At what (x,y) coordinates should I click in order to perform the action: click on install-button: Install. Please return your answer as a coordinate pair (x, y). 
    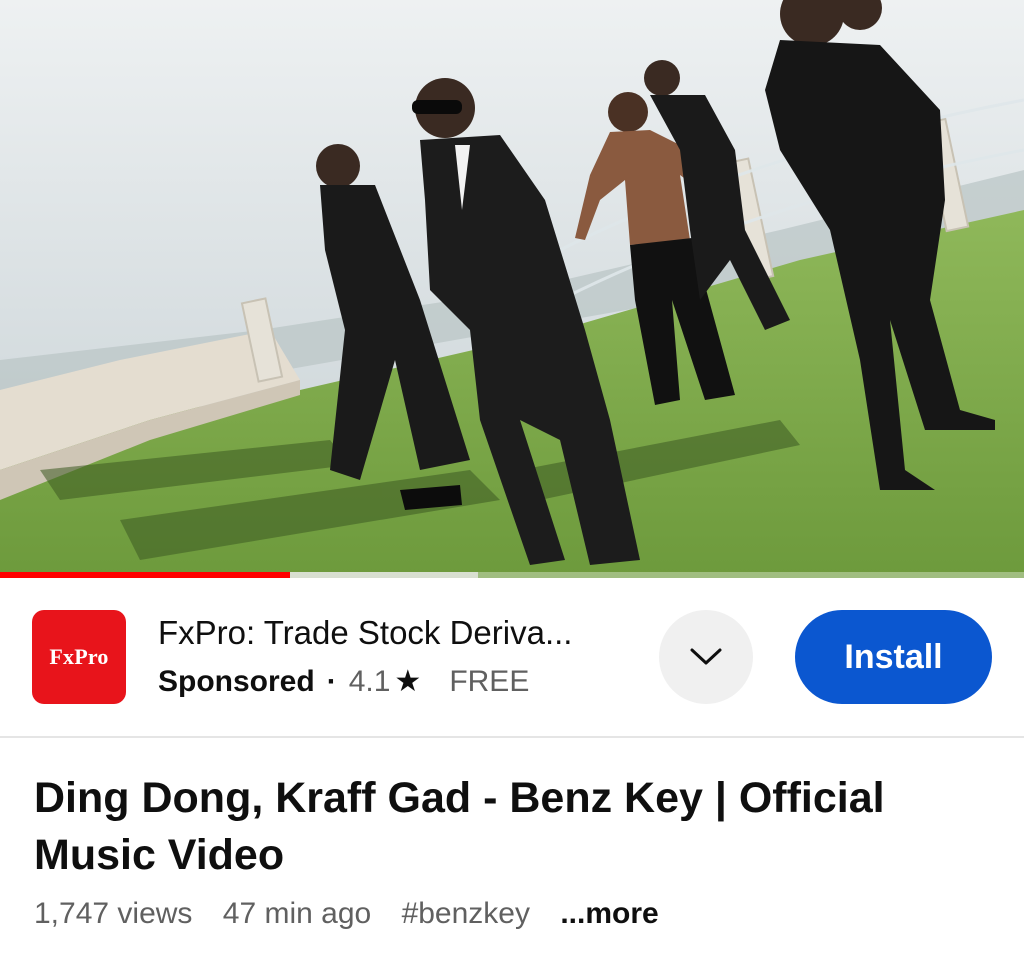
    Looking at the image, I should click on (893, 657).